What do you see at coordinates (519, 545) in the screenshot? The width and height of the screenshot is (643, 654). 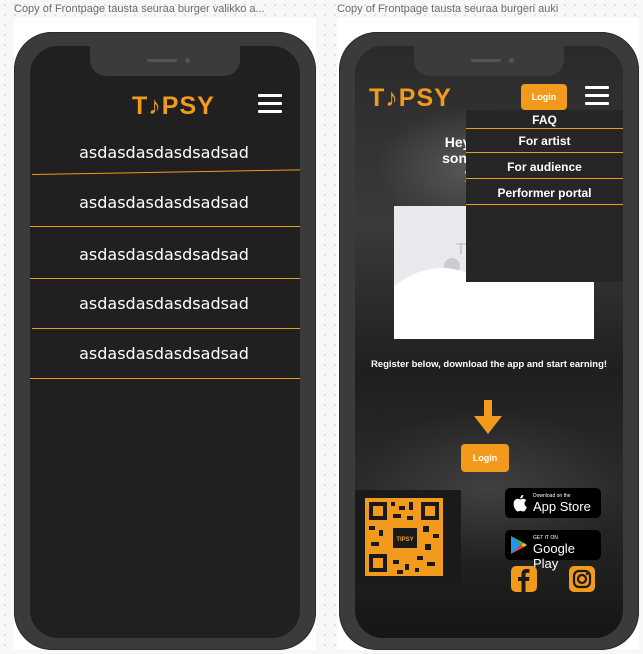 I see `google-play-icon` at bounding box center [519, 545].